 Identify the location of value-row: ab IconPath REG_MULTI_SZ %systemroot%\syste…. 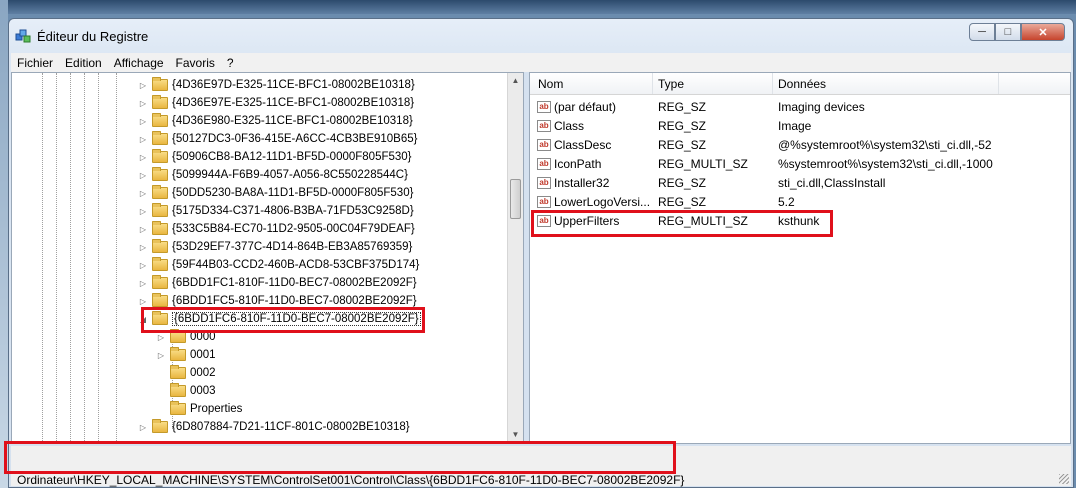
(800, 164).